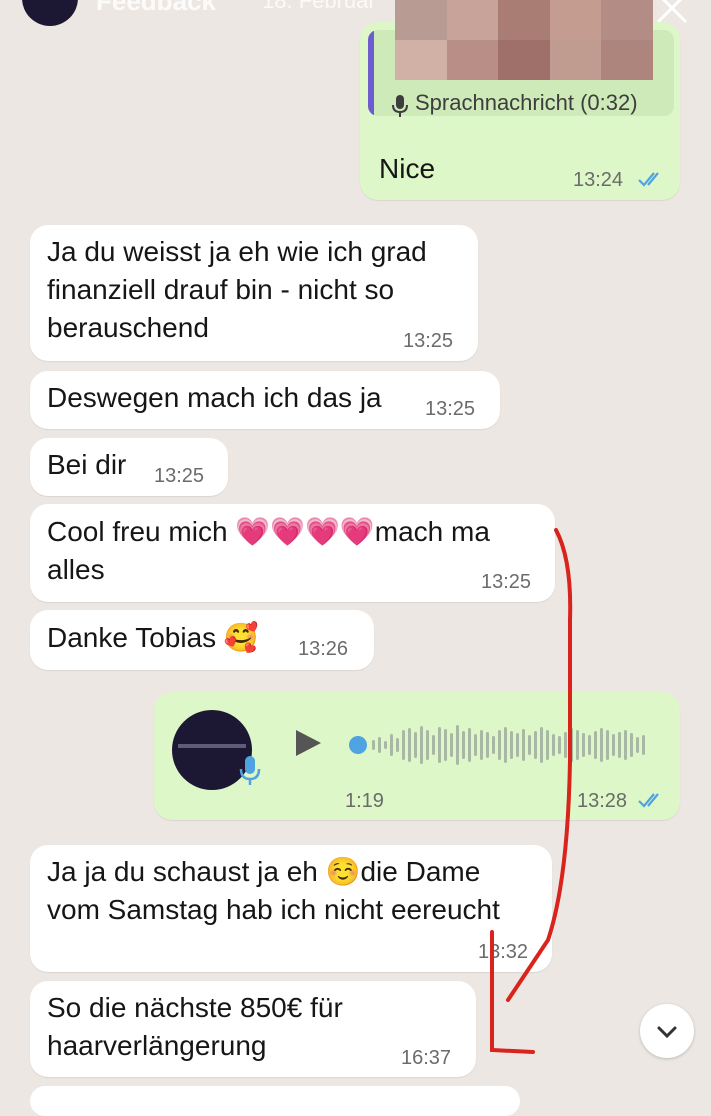 The width and height of the screenshot is (711, 1116). What do you see at coordinates (602, 801) in the screenshot?
I see `message-time: 13:28` at bounding box center [602, 801].